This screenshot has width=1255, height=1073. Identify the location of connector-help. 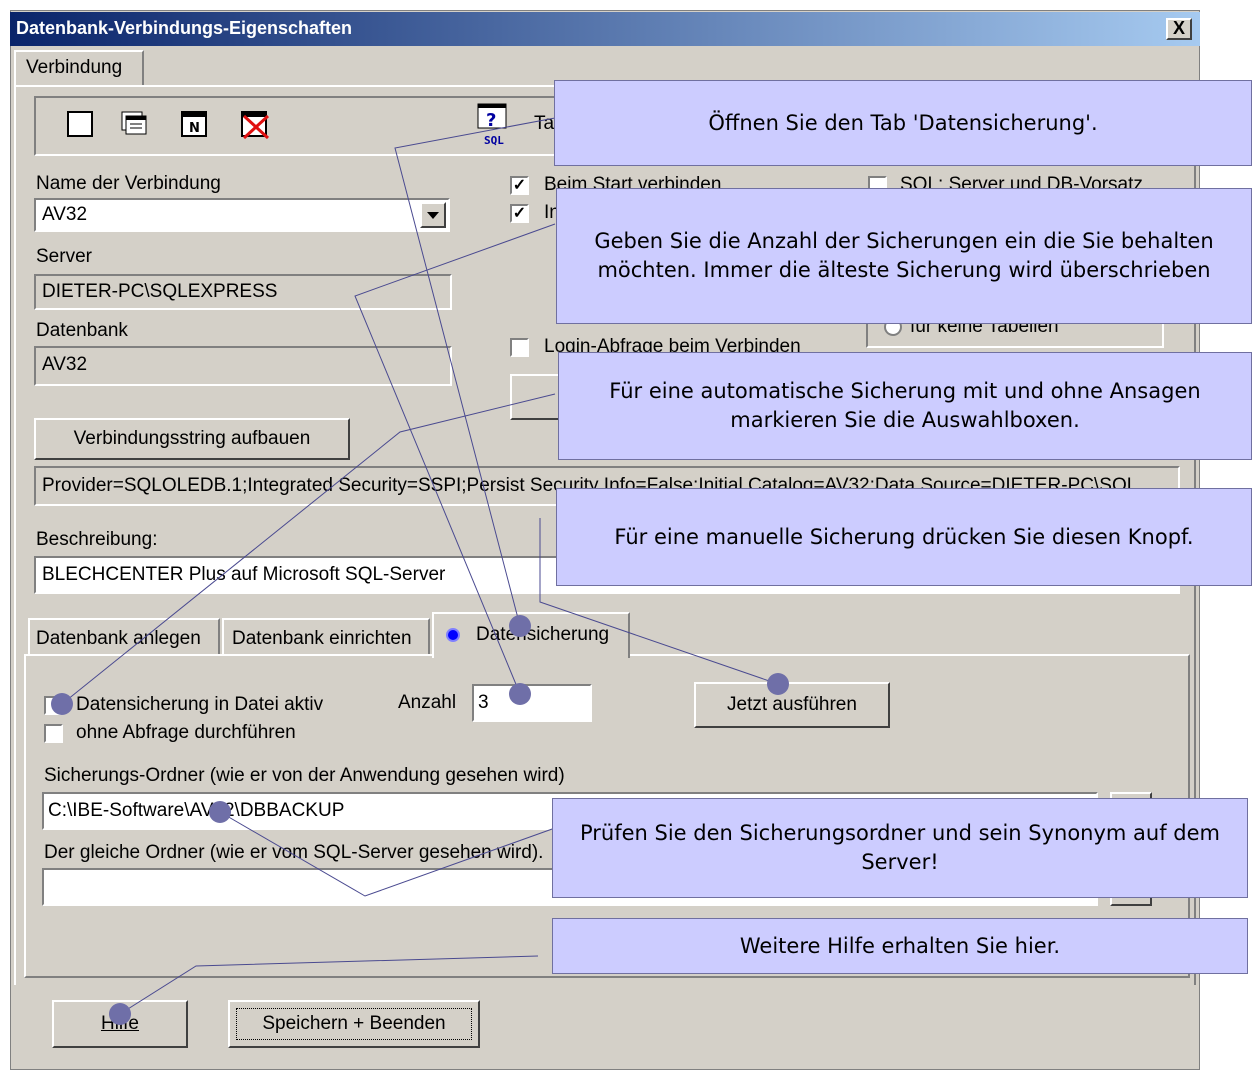
(329, 985).